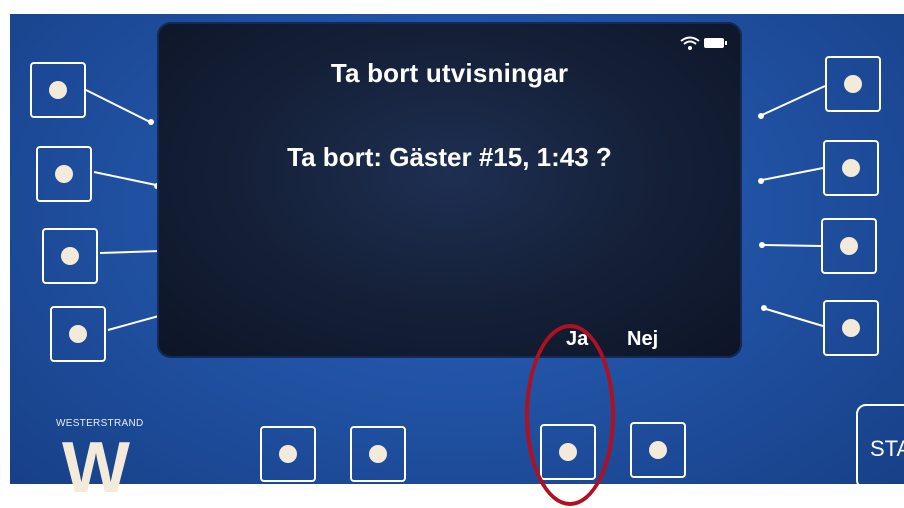  Describe the element at coordinates (887, 448) in the screenshot. I see `start-button-label: STA` at that location.